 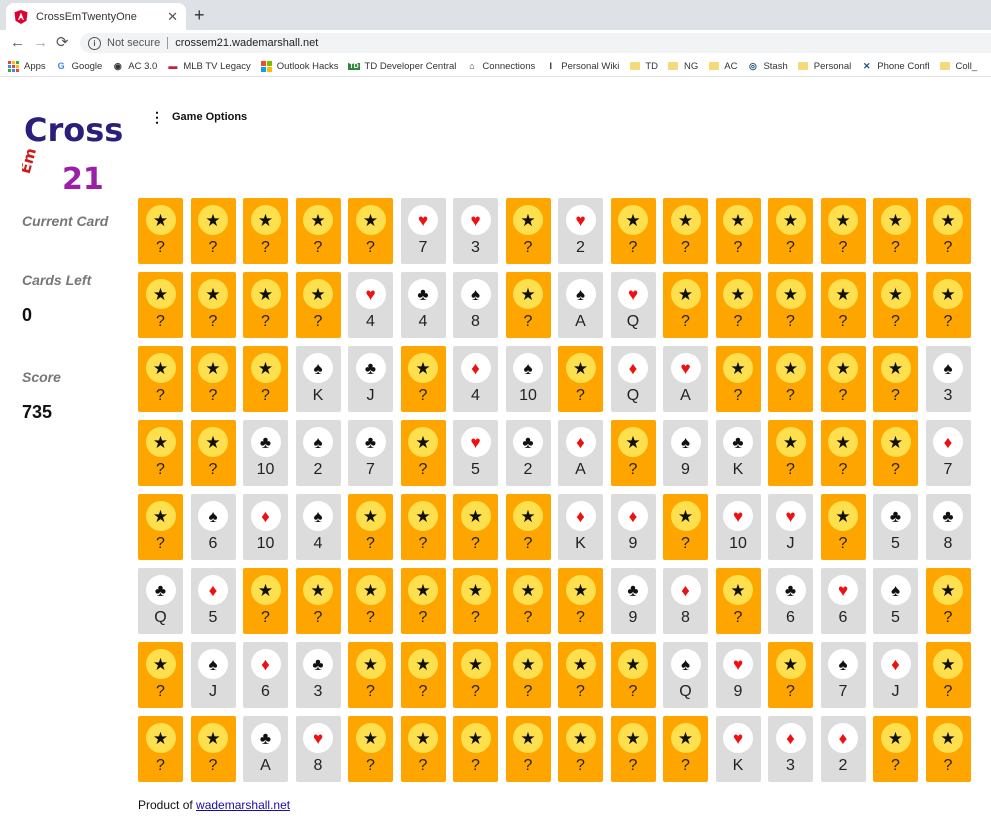 What do you see at coordinates (208, 66) in the screenshot?
I see `bookmark-item: ▬ MLB TV Legacy` at bounding box center [208, 66].